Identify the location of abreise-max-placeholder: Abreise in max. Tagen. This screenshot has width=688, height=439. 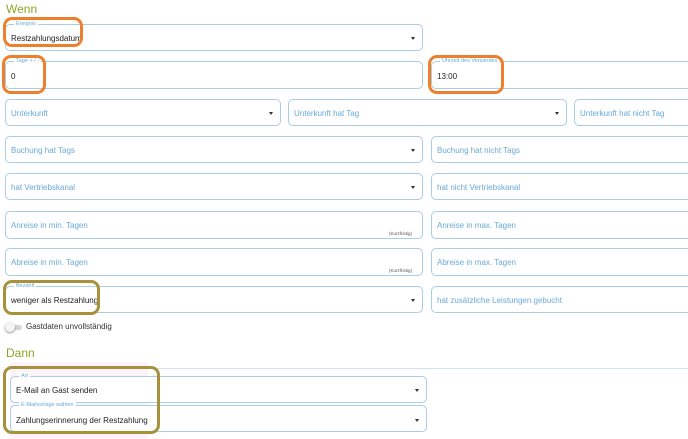
(477, 262).